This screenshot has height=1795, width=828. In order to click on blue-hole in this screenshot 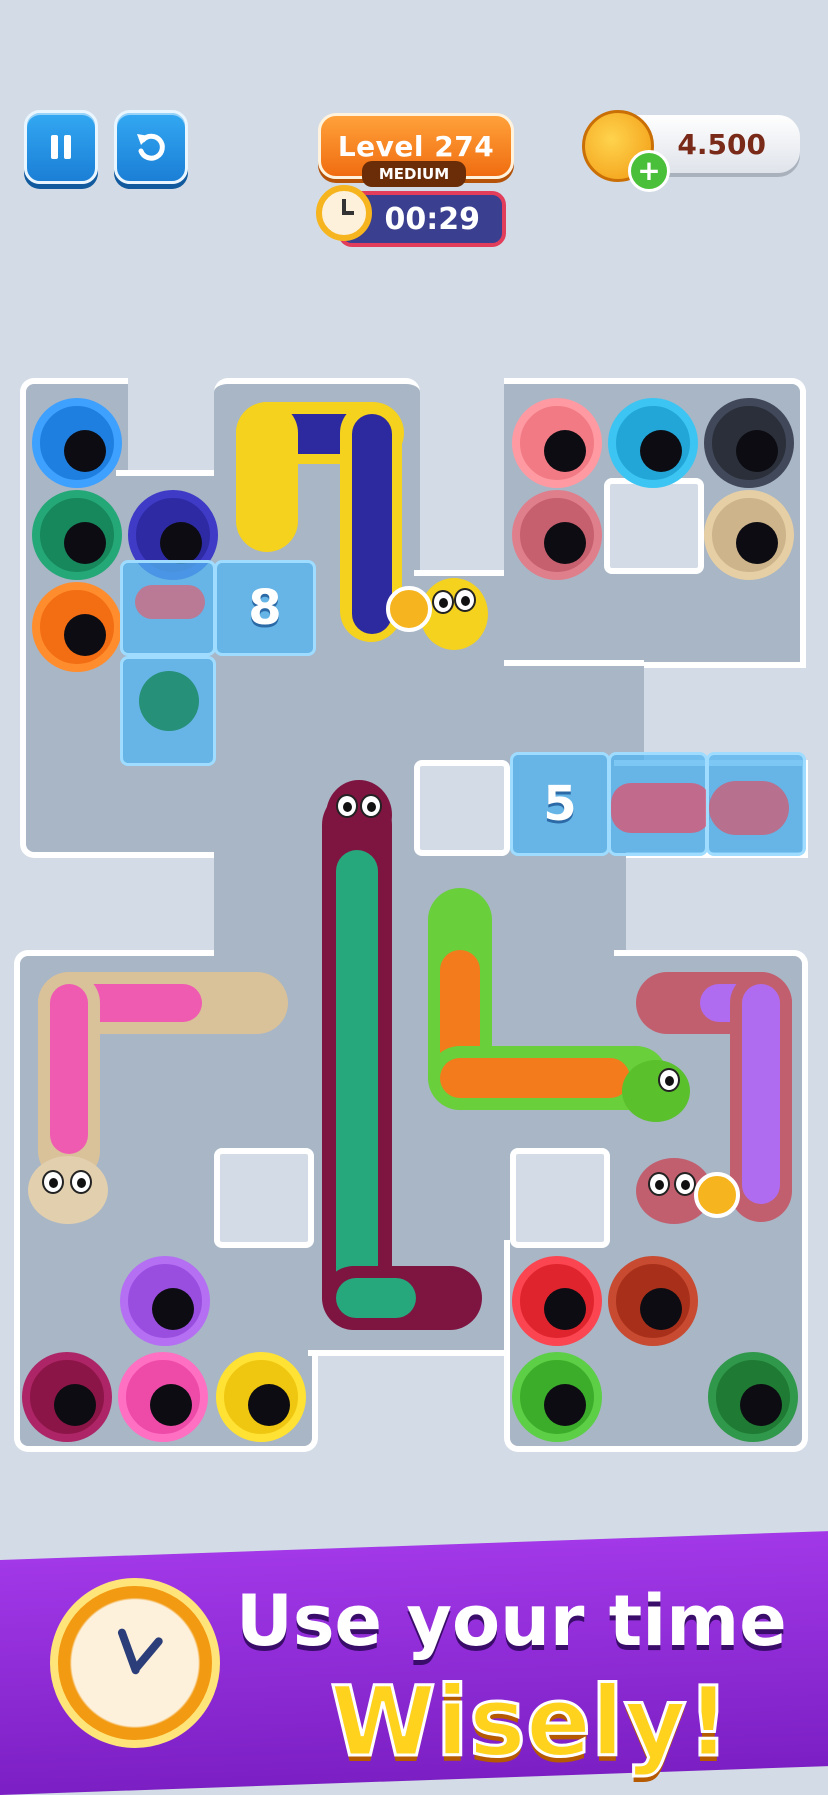, I will do `click(77, 443)`.